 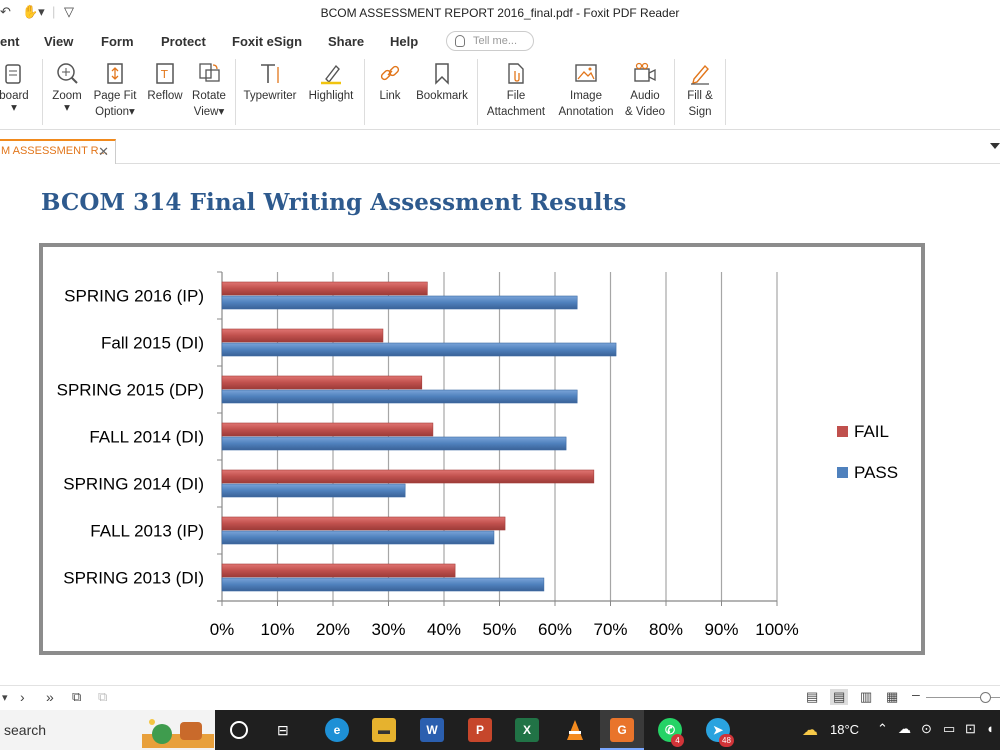 What do you see at coordinates (331, 96) in the screenshot?
I see `highlight-label: Highlight` at bounding box center [331, 96].